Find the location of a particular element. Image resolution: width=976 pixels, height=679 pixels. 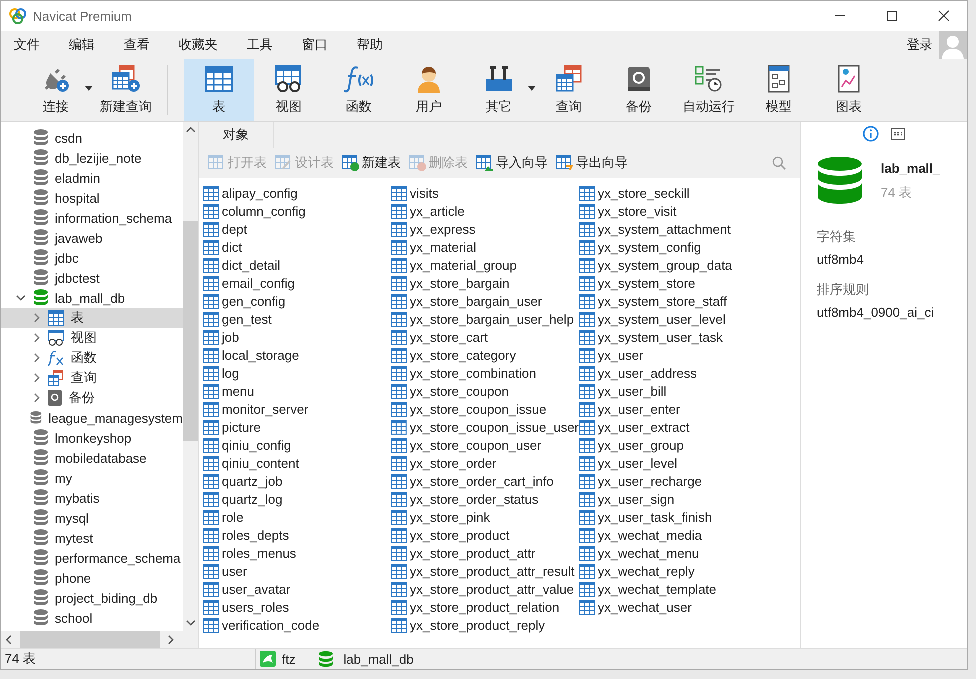

table-item: qiniu_content is located at coordinates (297, 463).